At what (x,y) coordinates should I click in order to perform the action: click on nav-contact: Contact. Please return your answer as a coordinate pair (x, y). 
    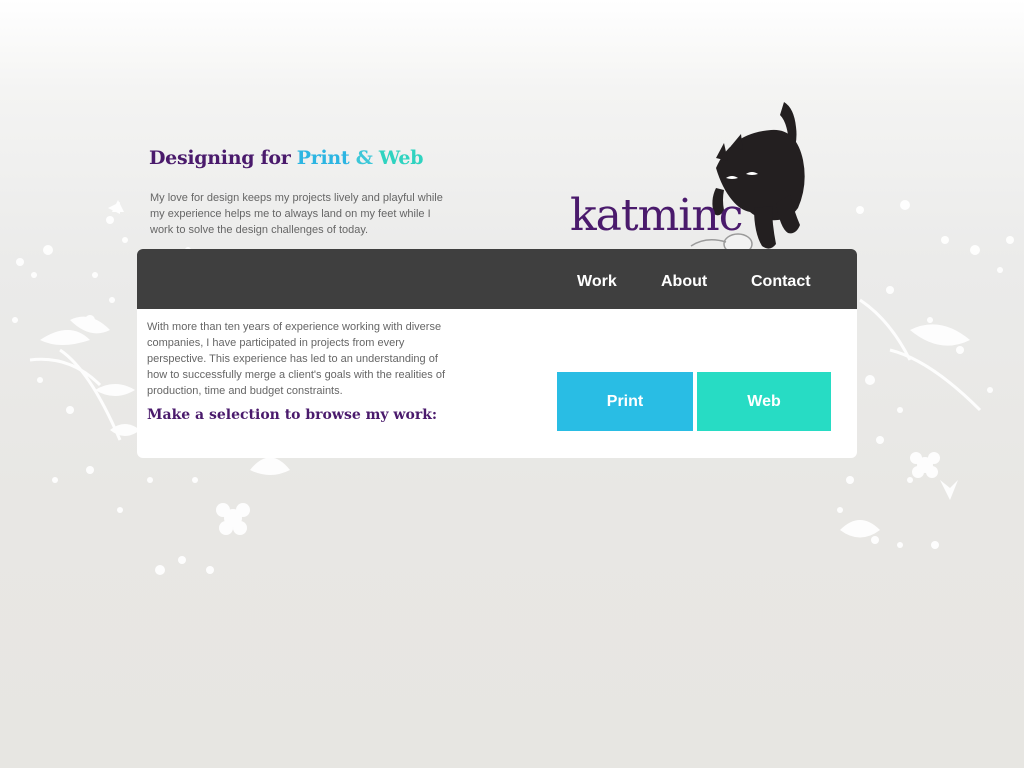
    Looking at the image, I should click on (781, 282).